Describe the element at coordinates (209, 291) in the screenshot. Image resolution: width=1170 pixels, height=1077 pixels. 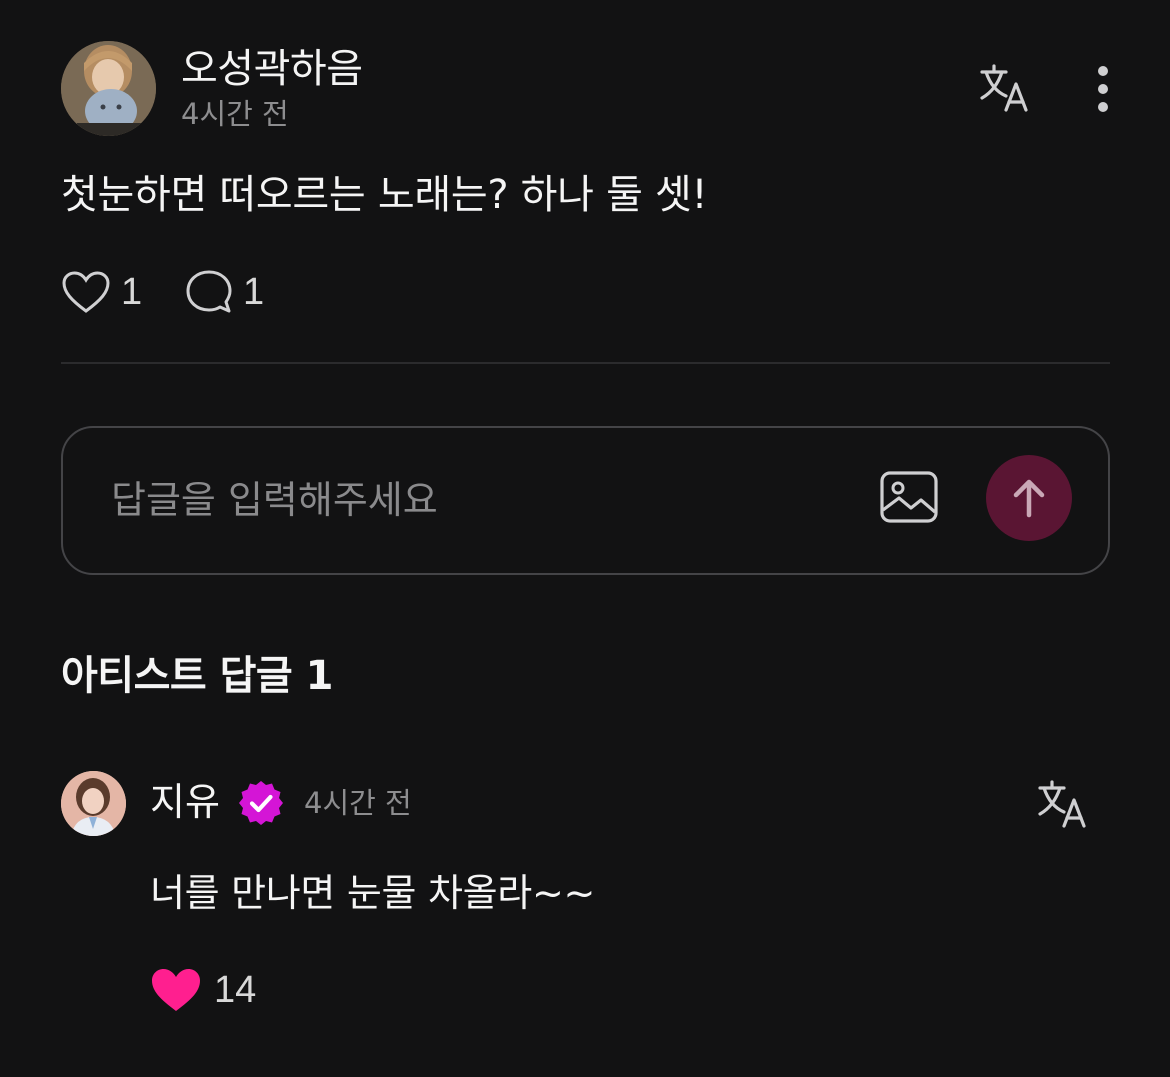
I see `comment-bubble-icon` at that location.